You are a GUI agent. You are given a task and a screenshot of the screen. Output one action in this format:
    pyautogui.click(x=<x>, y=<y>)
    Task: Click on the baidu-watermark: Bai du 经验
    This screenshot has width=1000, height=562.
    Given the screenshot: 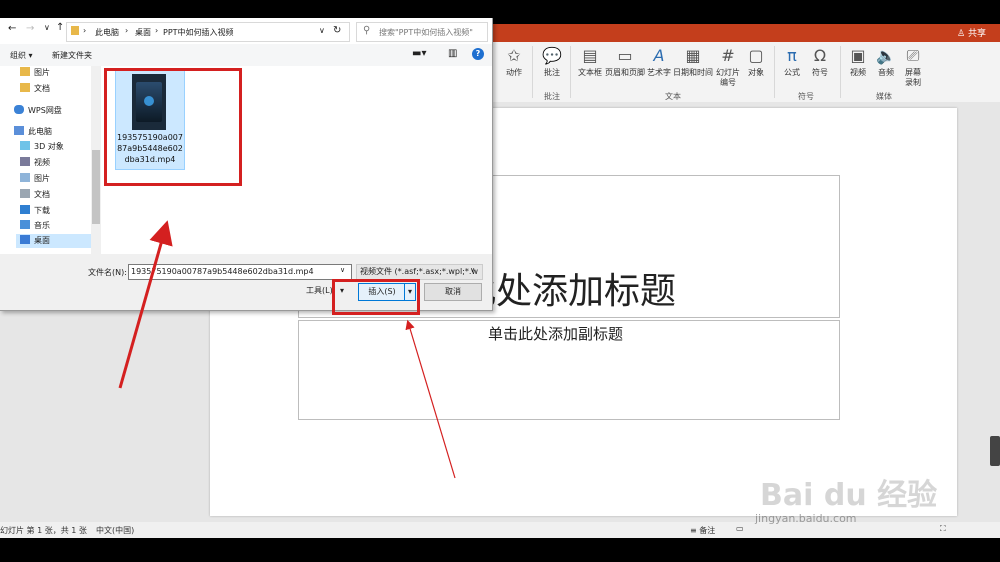 What is the action you would take?
    pyautogui.click(x=849, y=495)
    